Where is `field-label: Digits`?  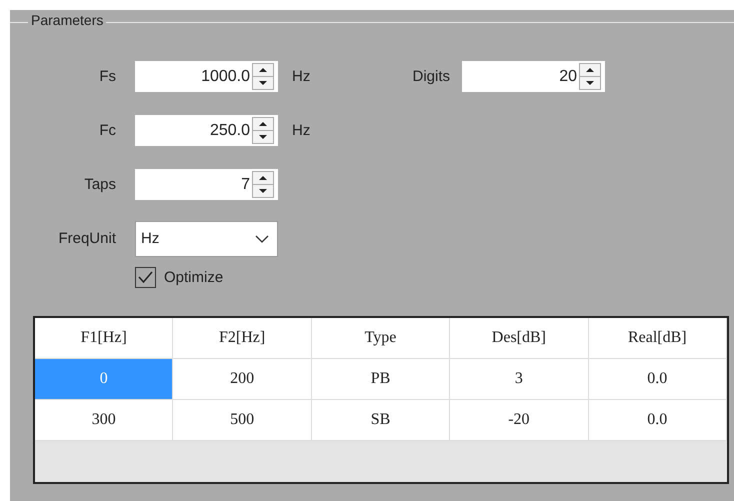
field-label: Digits is located at coordinates (431, 76).